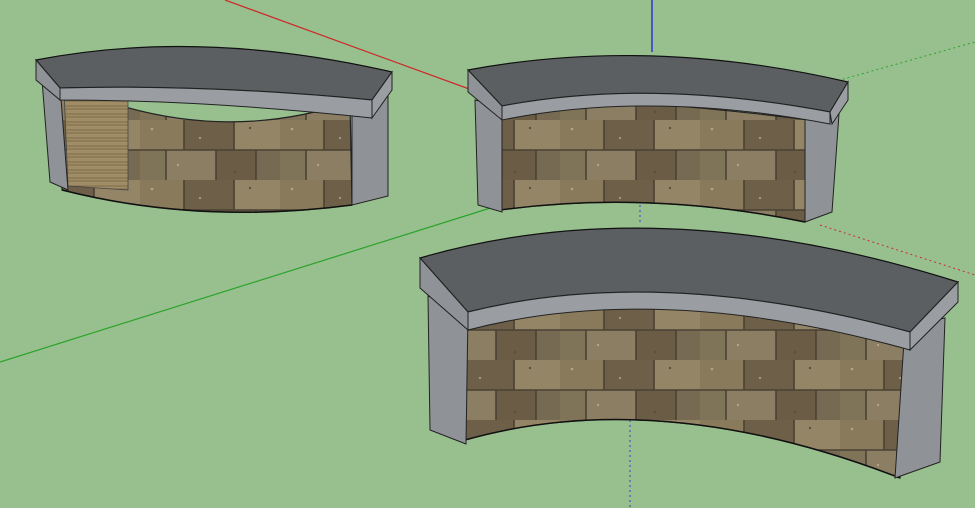 This screenshot has height=508, width=975. What do you see at coordinates (214, 129) in the screenshot?
I see `small-curved-wall` at bounding box center [214, 129].